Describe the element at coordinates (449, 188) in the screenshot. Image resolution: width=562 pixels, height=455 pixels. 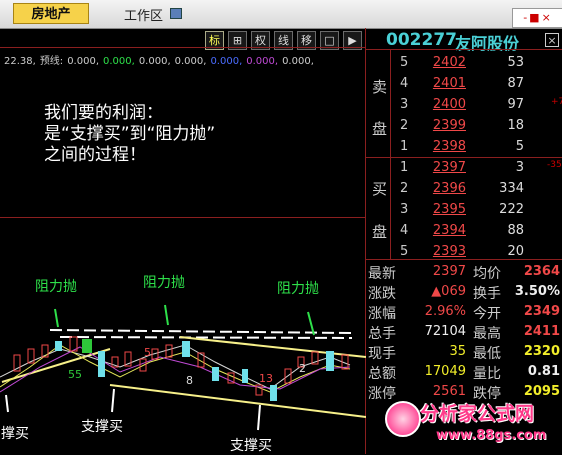
I see `order-price: 2396` at that location.